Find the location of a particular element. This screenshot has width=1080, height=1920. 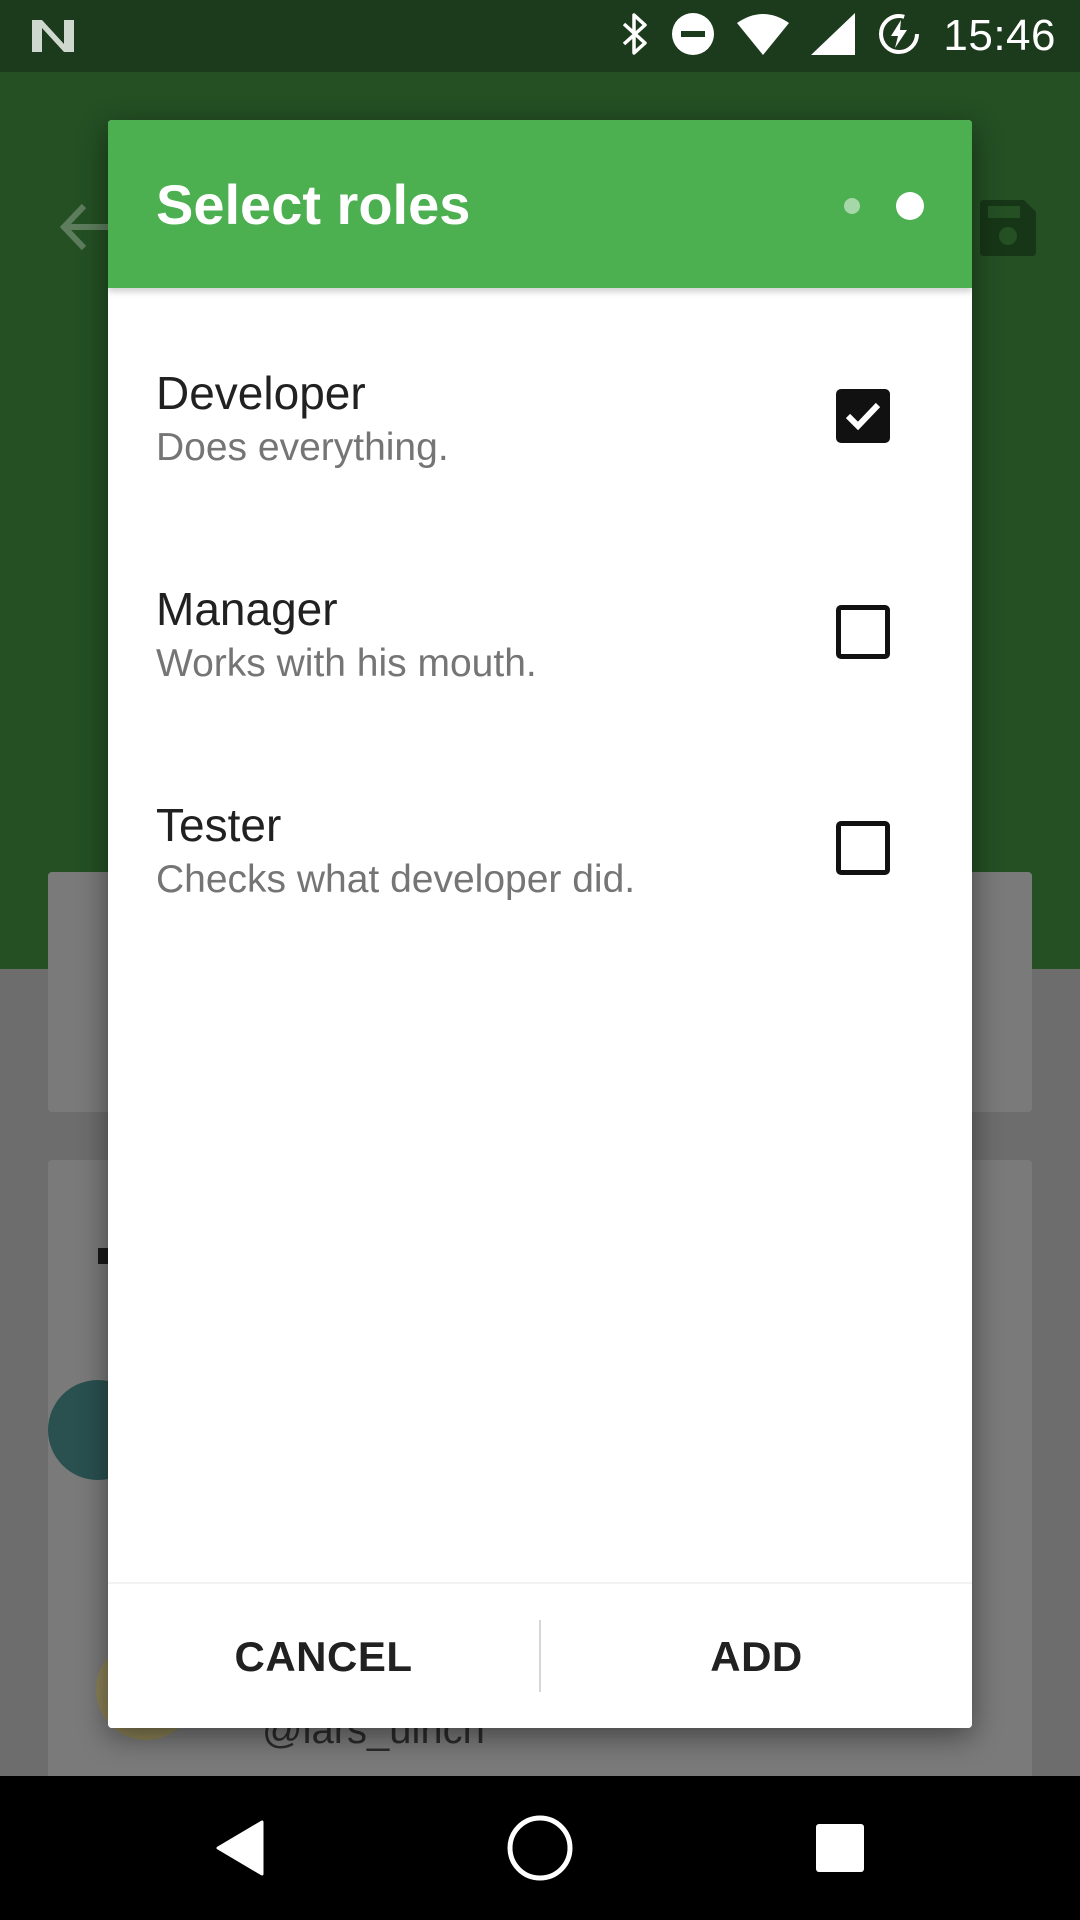

role-item-tester: Tester Checks what developer did. is located at coordinates (540, 906).